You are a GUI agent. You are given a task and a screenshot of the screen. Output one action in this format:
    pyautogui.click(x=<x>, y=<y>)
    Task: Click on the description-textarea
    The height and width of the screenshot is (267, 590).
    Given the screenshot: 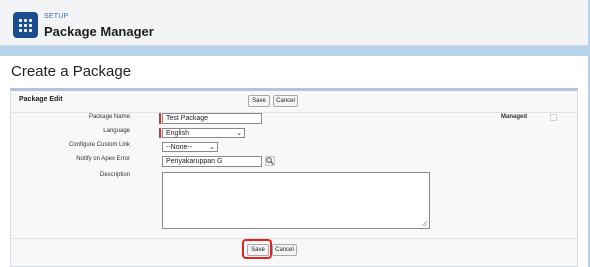 What is the action you would take?
    pyautogui.click(x=296, y=200)
    